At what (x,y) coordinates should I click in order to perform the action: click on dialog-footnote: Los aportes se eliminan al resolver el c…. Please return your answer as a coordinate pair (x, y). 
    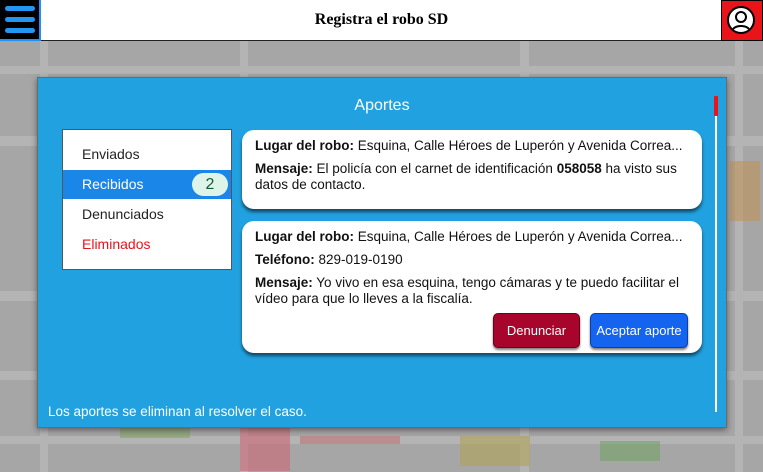
    Looking at the image, I should click on (177, 411).